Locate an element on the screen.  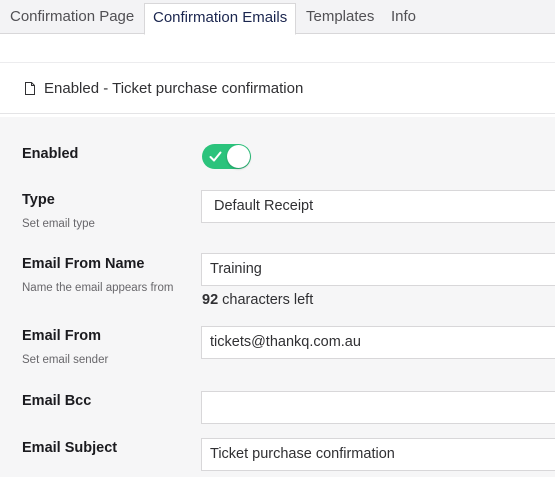
bcc-input is located at coordinates (378, 407).